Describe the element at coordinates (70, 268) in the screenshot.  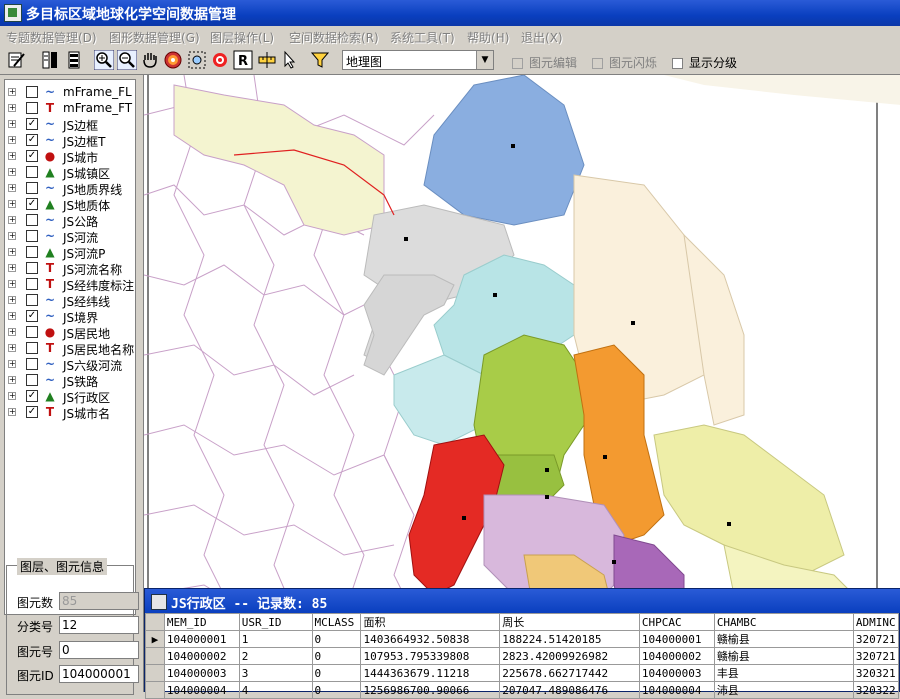
I see `layer-item: + T JS河流名称` at that location.